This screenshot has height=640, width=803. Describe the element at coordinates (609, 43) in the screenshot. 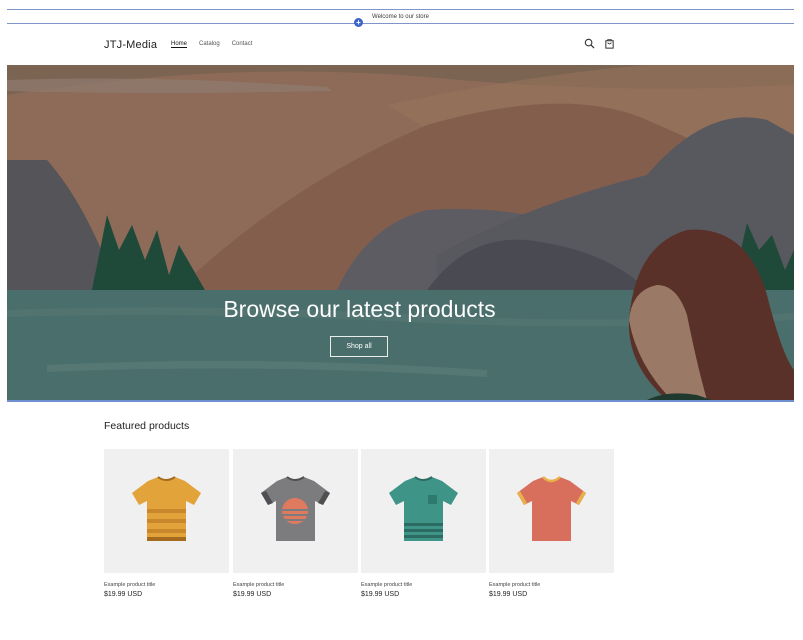

I see `cart-icon` at that location.